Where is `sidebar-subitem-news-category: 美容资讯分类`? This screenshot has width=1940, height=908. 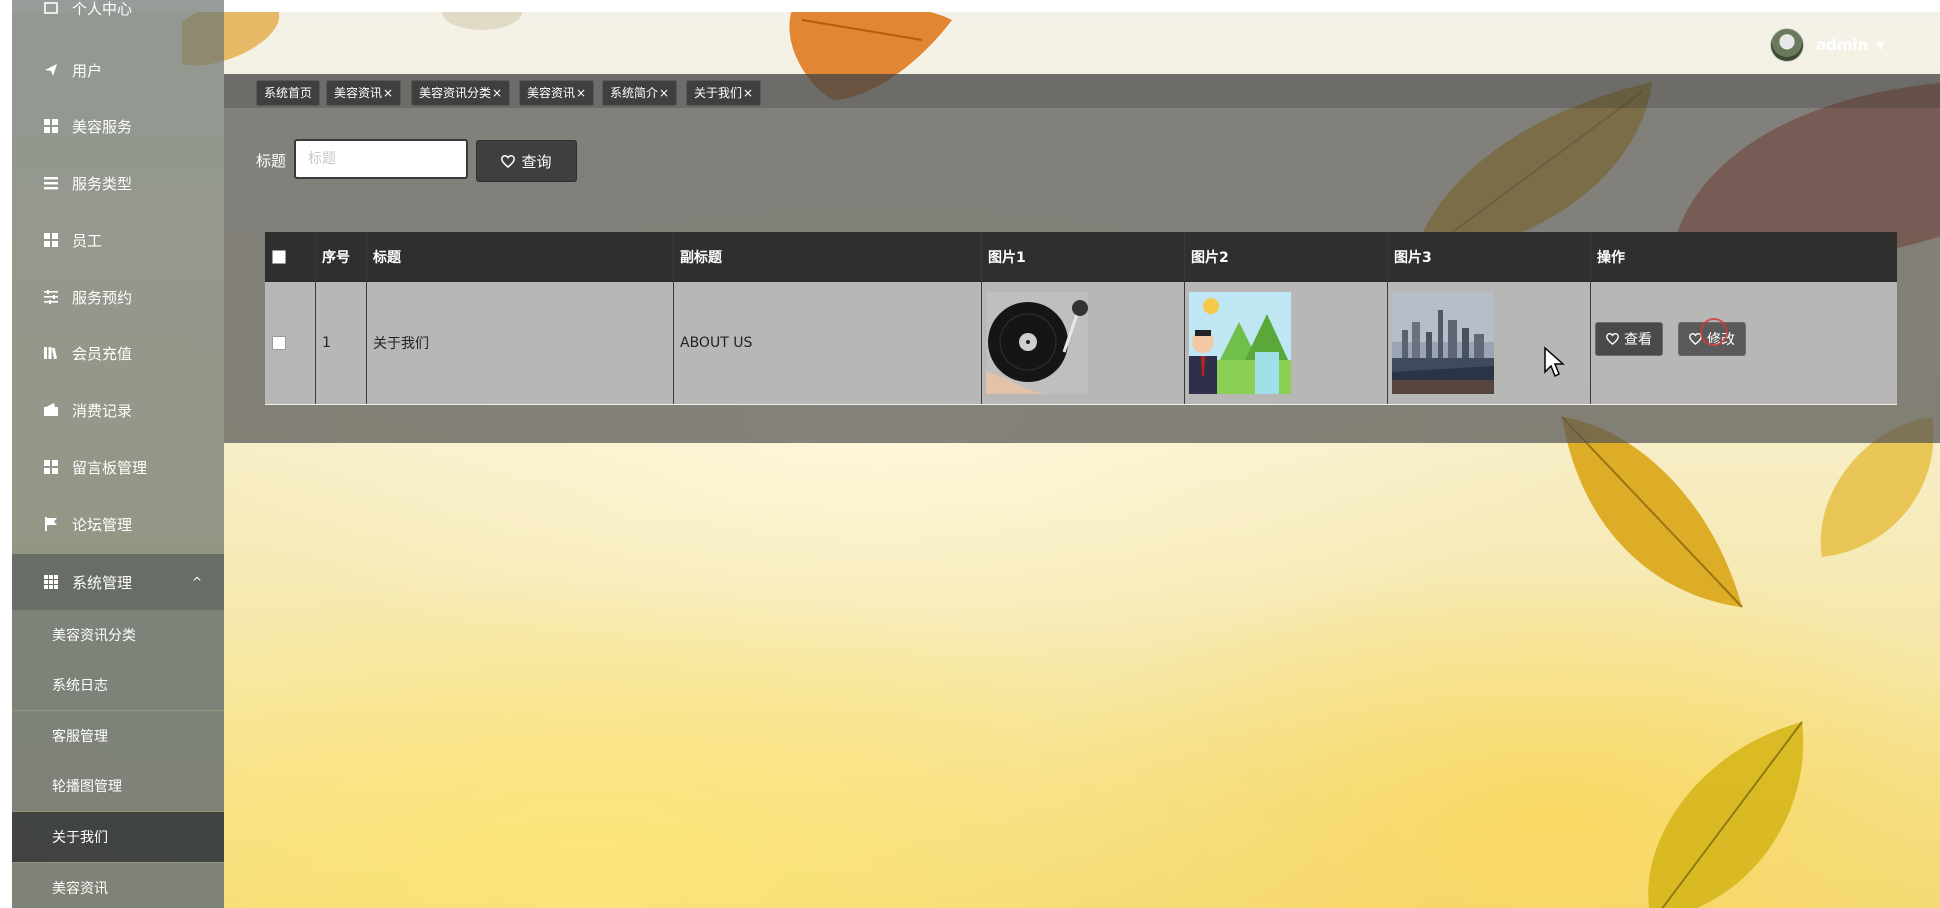
sidebar-subitem-news-category: 美容资讯分类 is located at coordinates (118, 635).